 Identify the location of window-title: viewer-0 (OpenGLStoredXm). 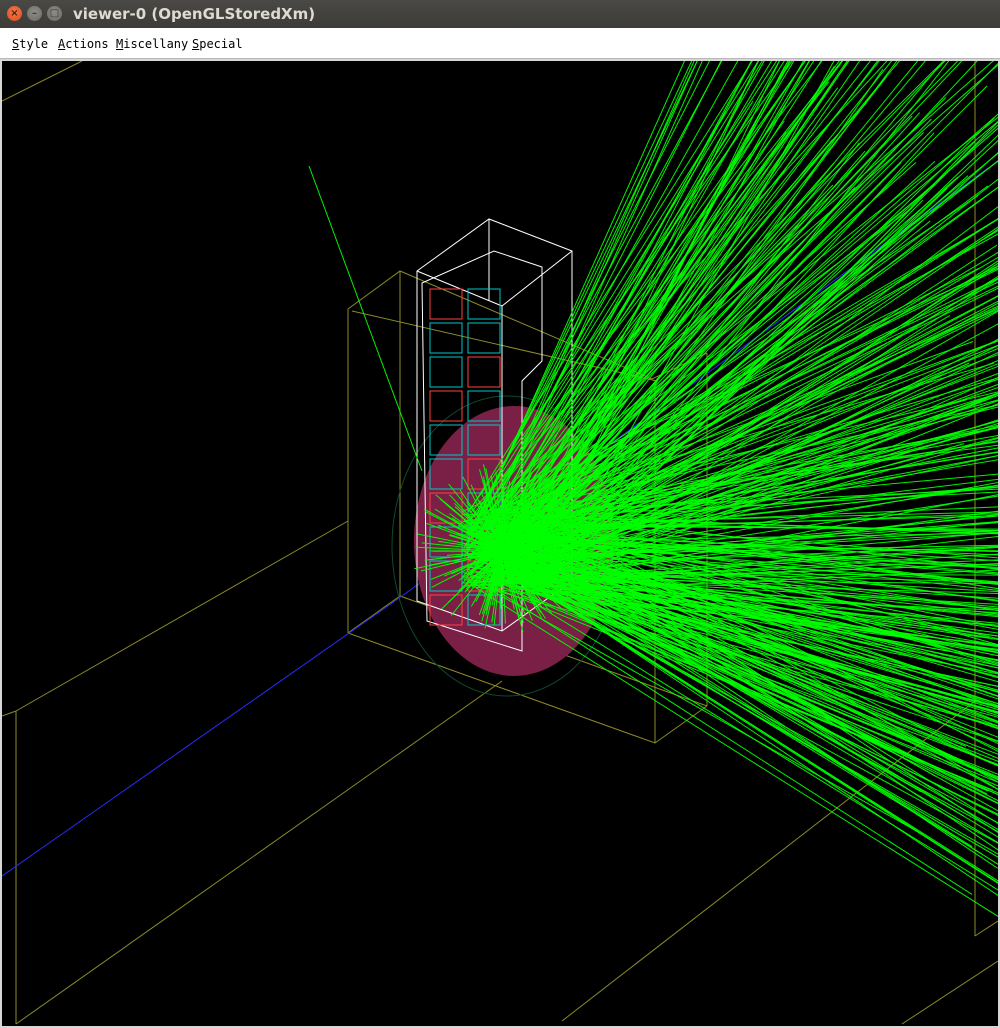
(194, 14).